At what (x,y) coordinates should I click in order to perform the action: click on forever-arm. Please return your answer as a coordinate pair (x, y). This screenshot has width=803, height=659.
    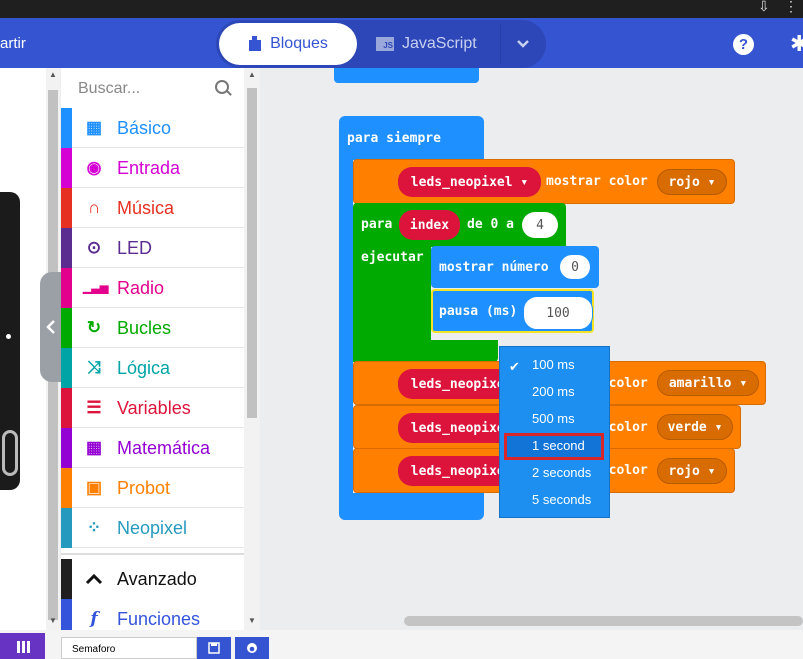
    Looking at the image, I should click on (346, 332).